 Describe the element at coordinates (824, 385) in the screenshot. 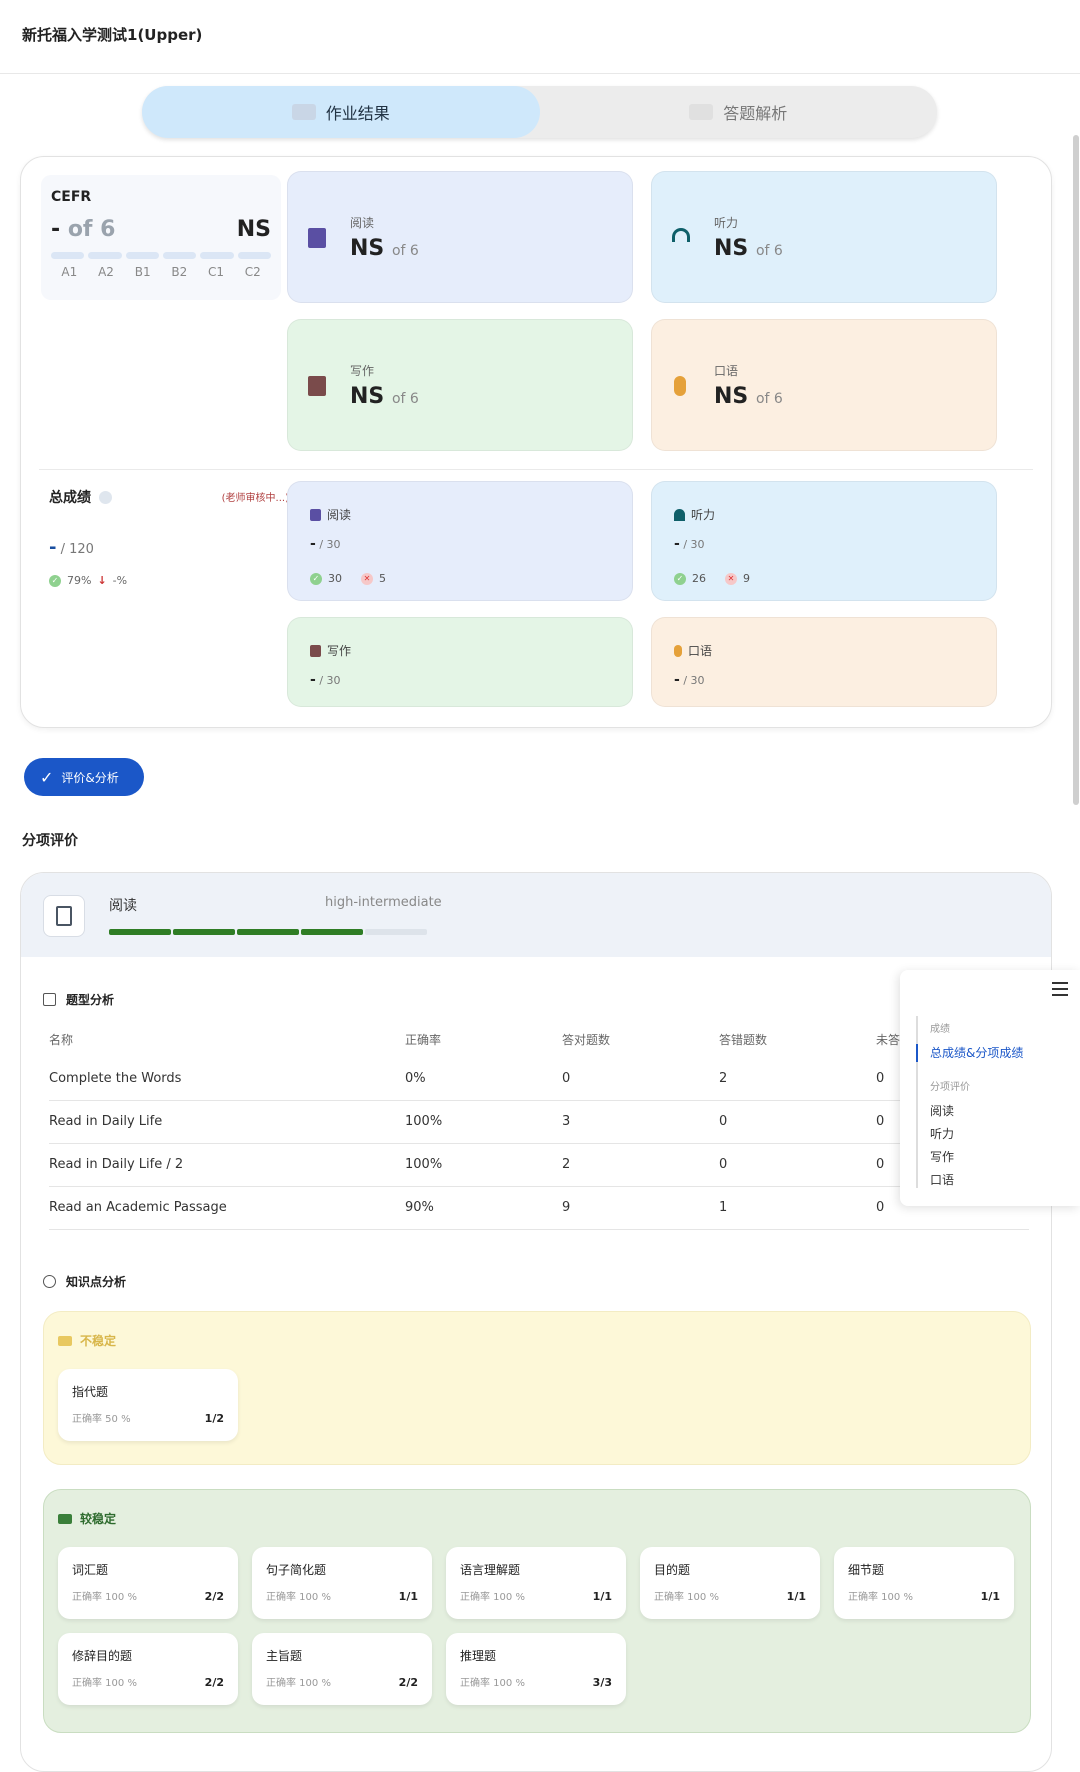

I see `skill-card-speaking: 口语 NS of 6` at that location.